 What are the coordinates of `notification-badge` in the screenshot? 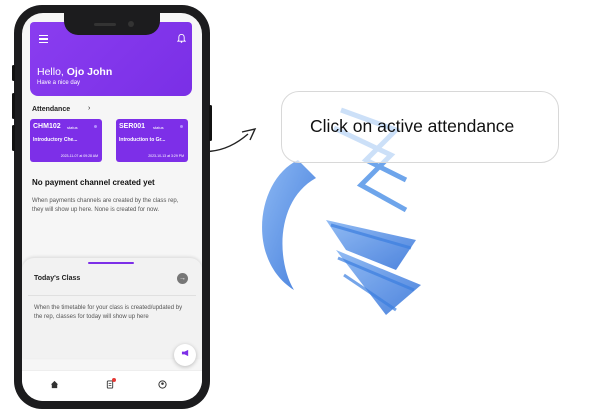 It's located at (114, 380).